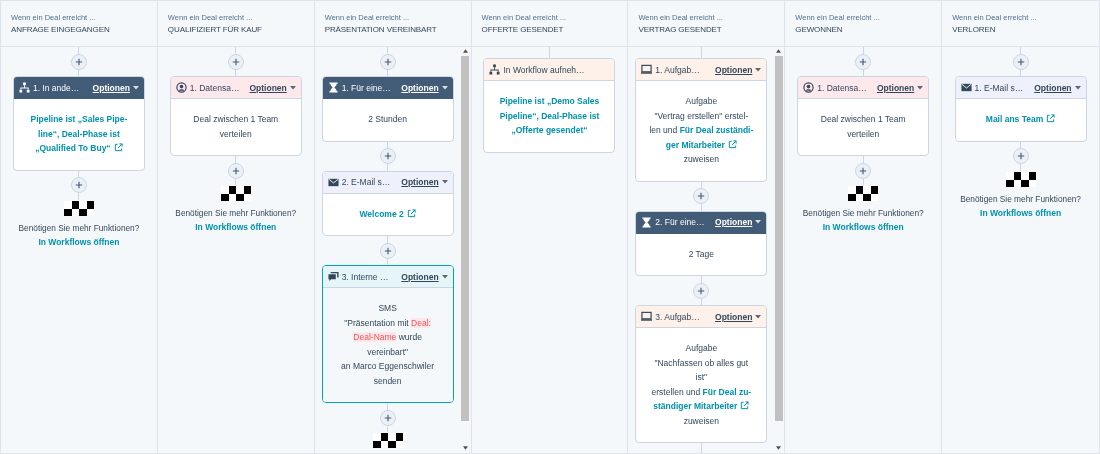 This screenshot has width=1100, height=454. What do you see at coordinates (701, 406) in the screenshot?
I see `record-link: ständiger Mitarbeiter` at bounding box center [701, 406].